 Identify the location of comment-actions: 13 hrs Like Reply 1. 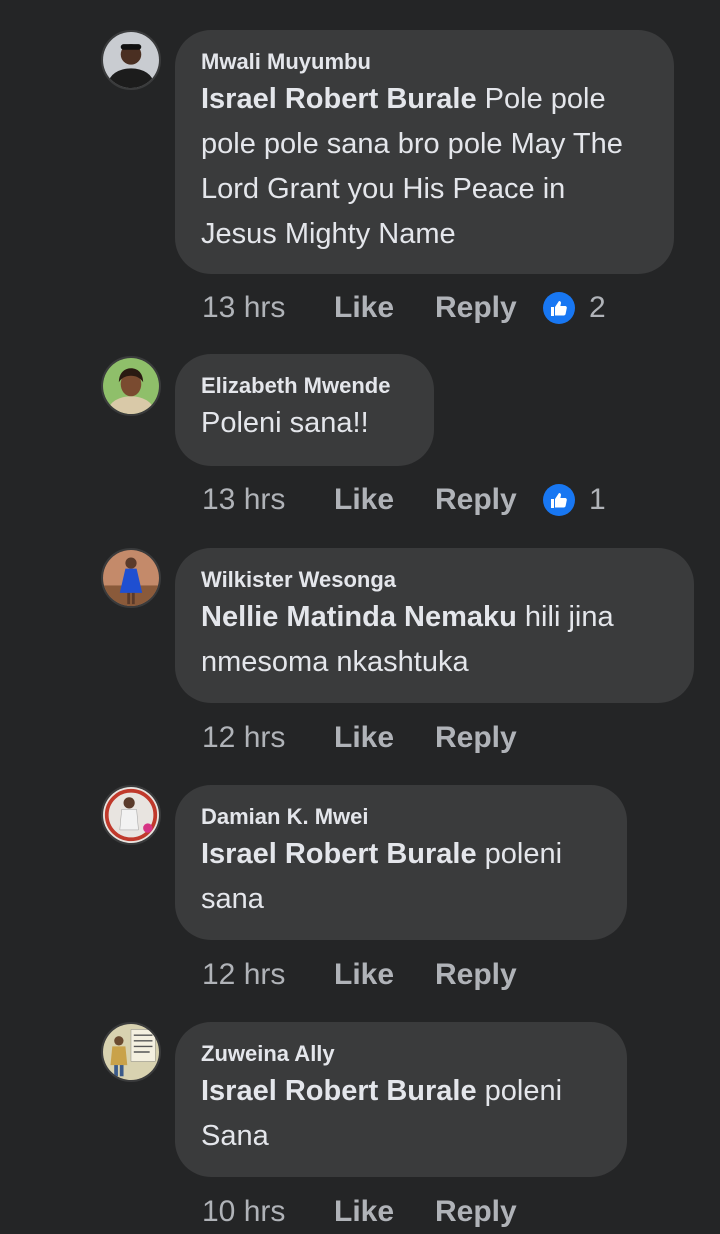
(404, 500).